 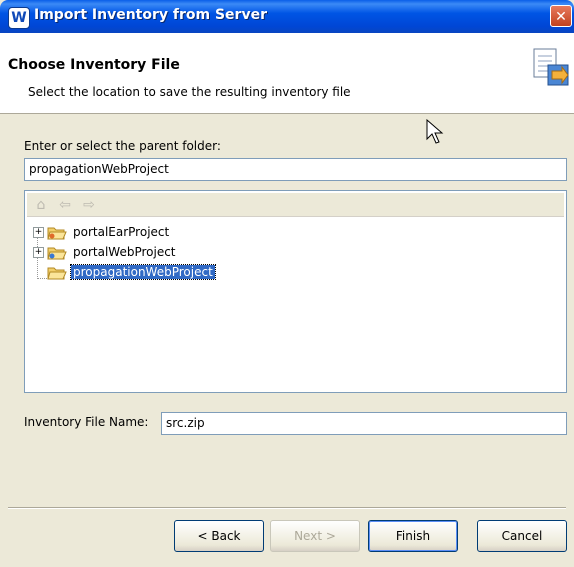 What do you see at coordinates (295, 169) in the screenshot?
I see `parent-folder-input: propagationWebProject` at bounding box center [295, 169].